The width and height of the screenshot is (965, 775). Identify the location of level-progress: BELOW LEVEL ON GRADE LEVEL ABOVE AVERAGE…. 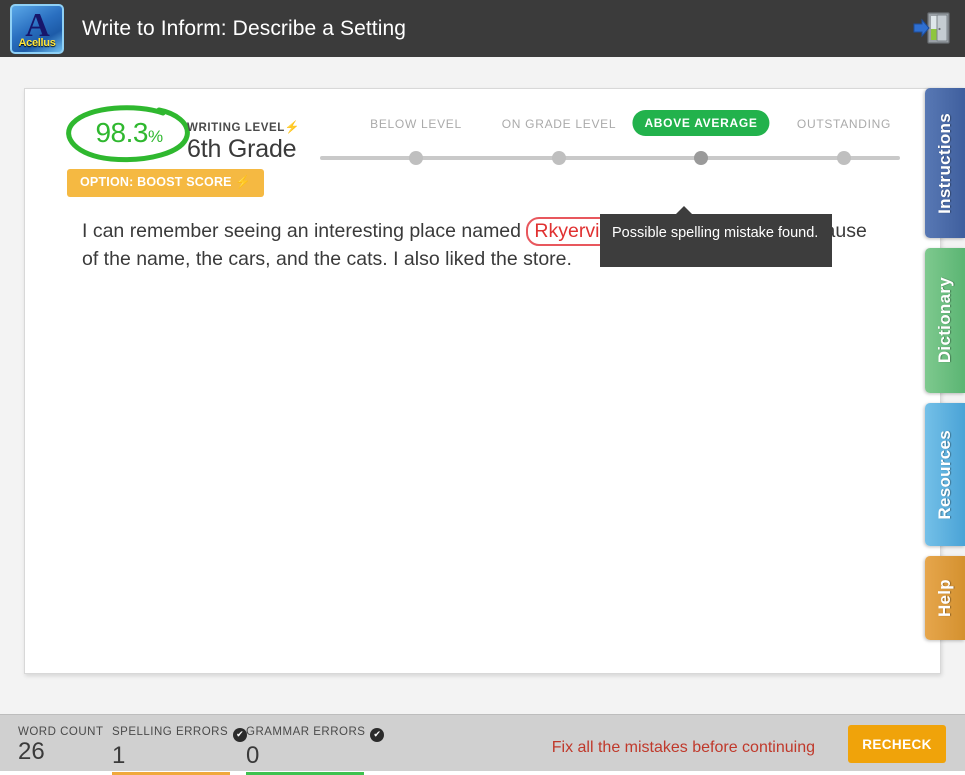
(610, 143).